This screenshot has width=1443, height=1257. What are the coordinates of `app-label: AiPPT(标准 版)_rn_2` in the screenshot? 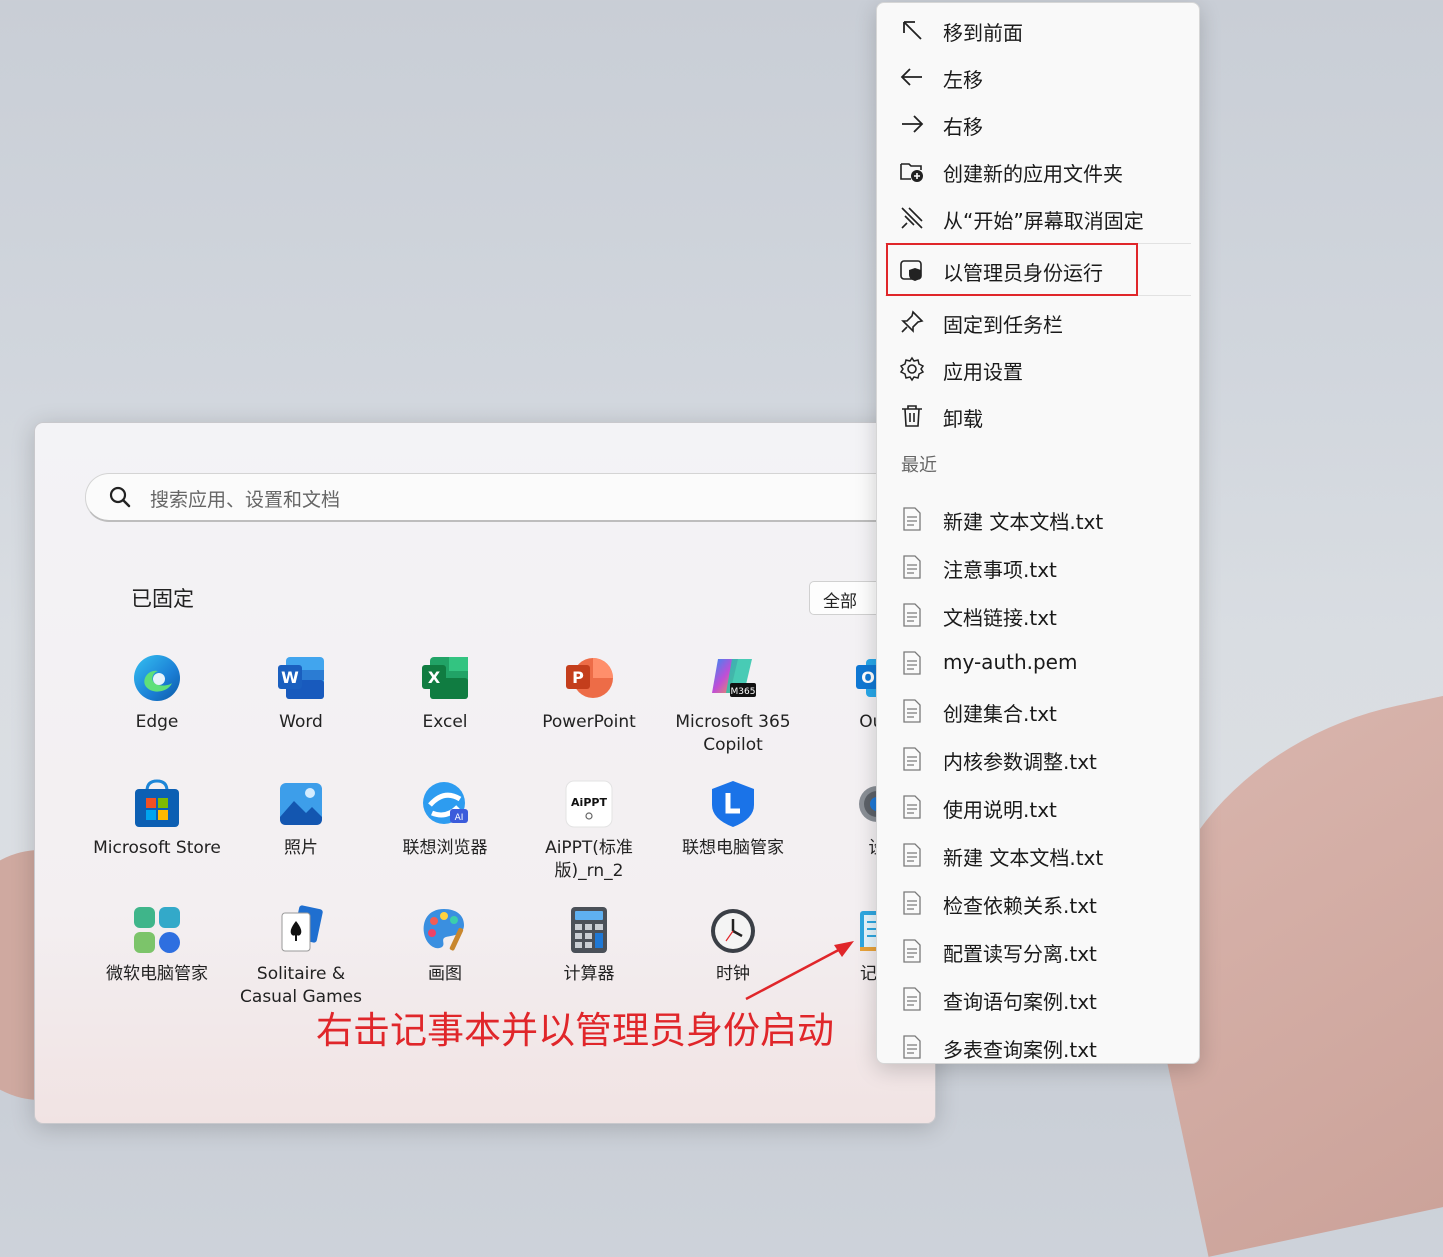 It's located at (589, 859).